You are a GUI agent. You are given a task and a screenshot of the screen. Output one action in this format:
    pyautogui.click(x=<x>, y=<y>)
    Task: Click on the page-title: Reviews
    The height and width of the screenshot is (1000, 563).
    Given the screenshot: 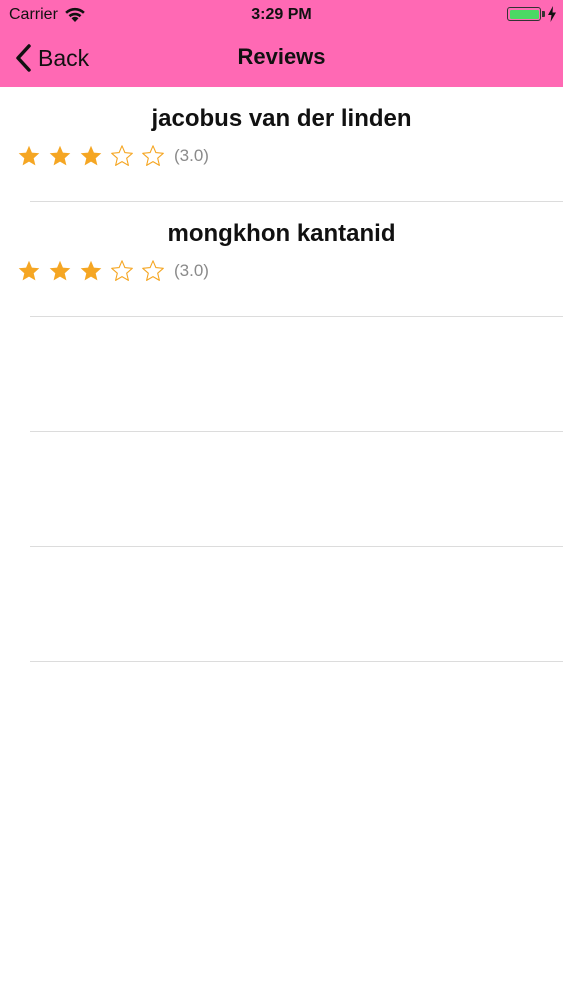 What is the action you would take?
    pyautogui.click(x=281, y=56)
    